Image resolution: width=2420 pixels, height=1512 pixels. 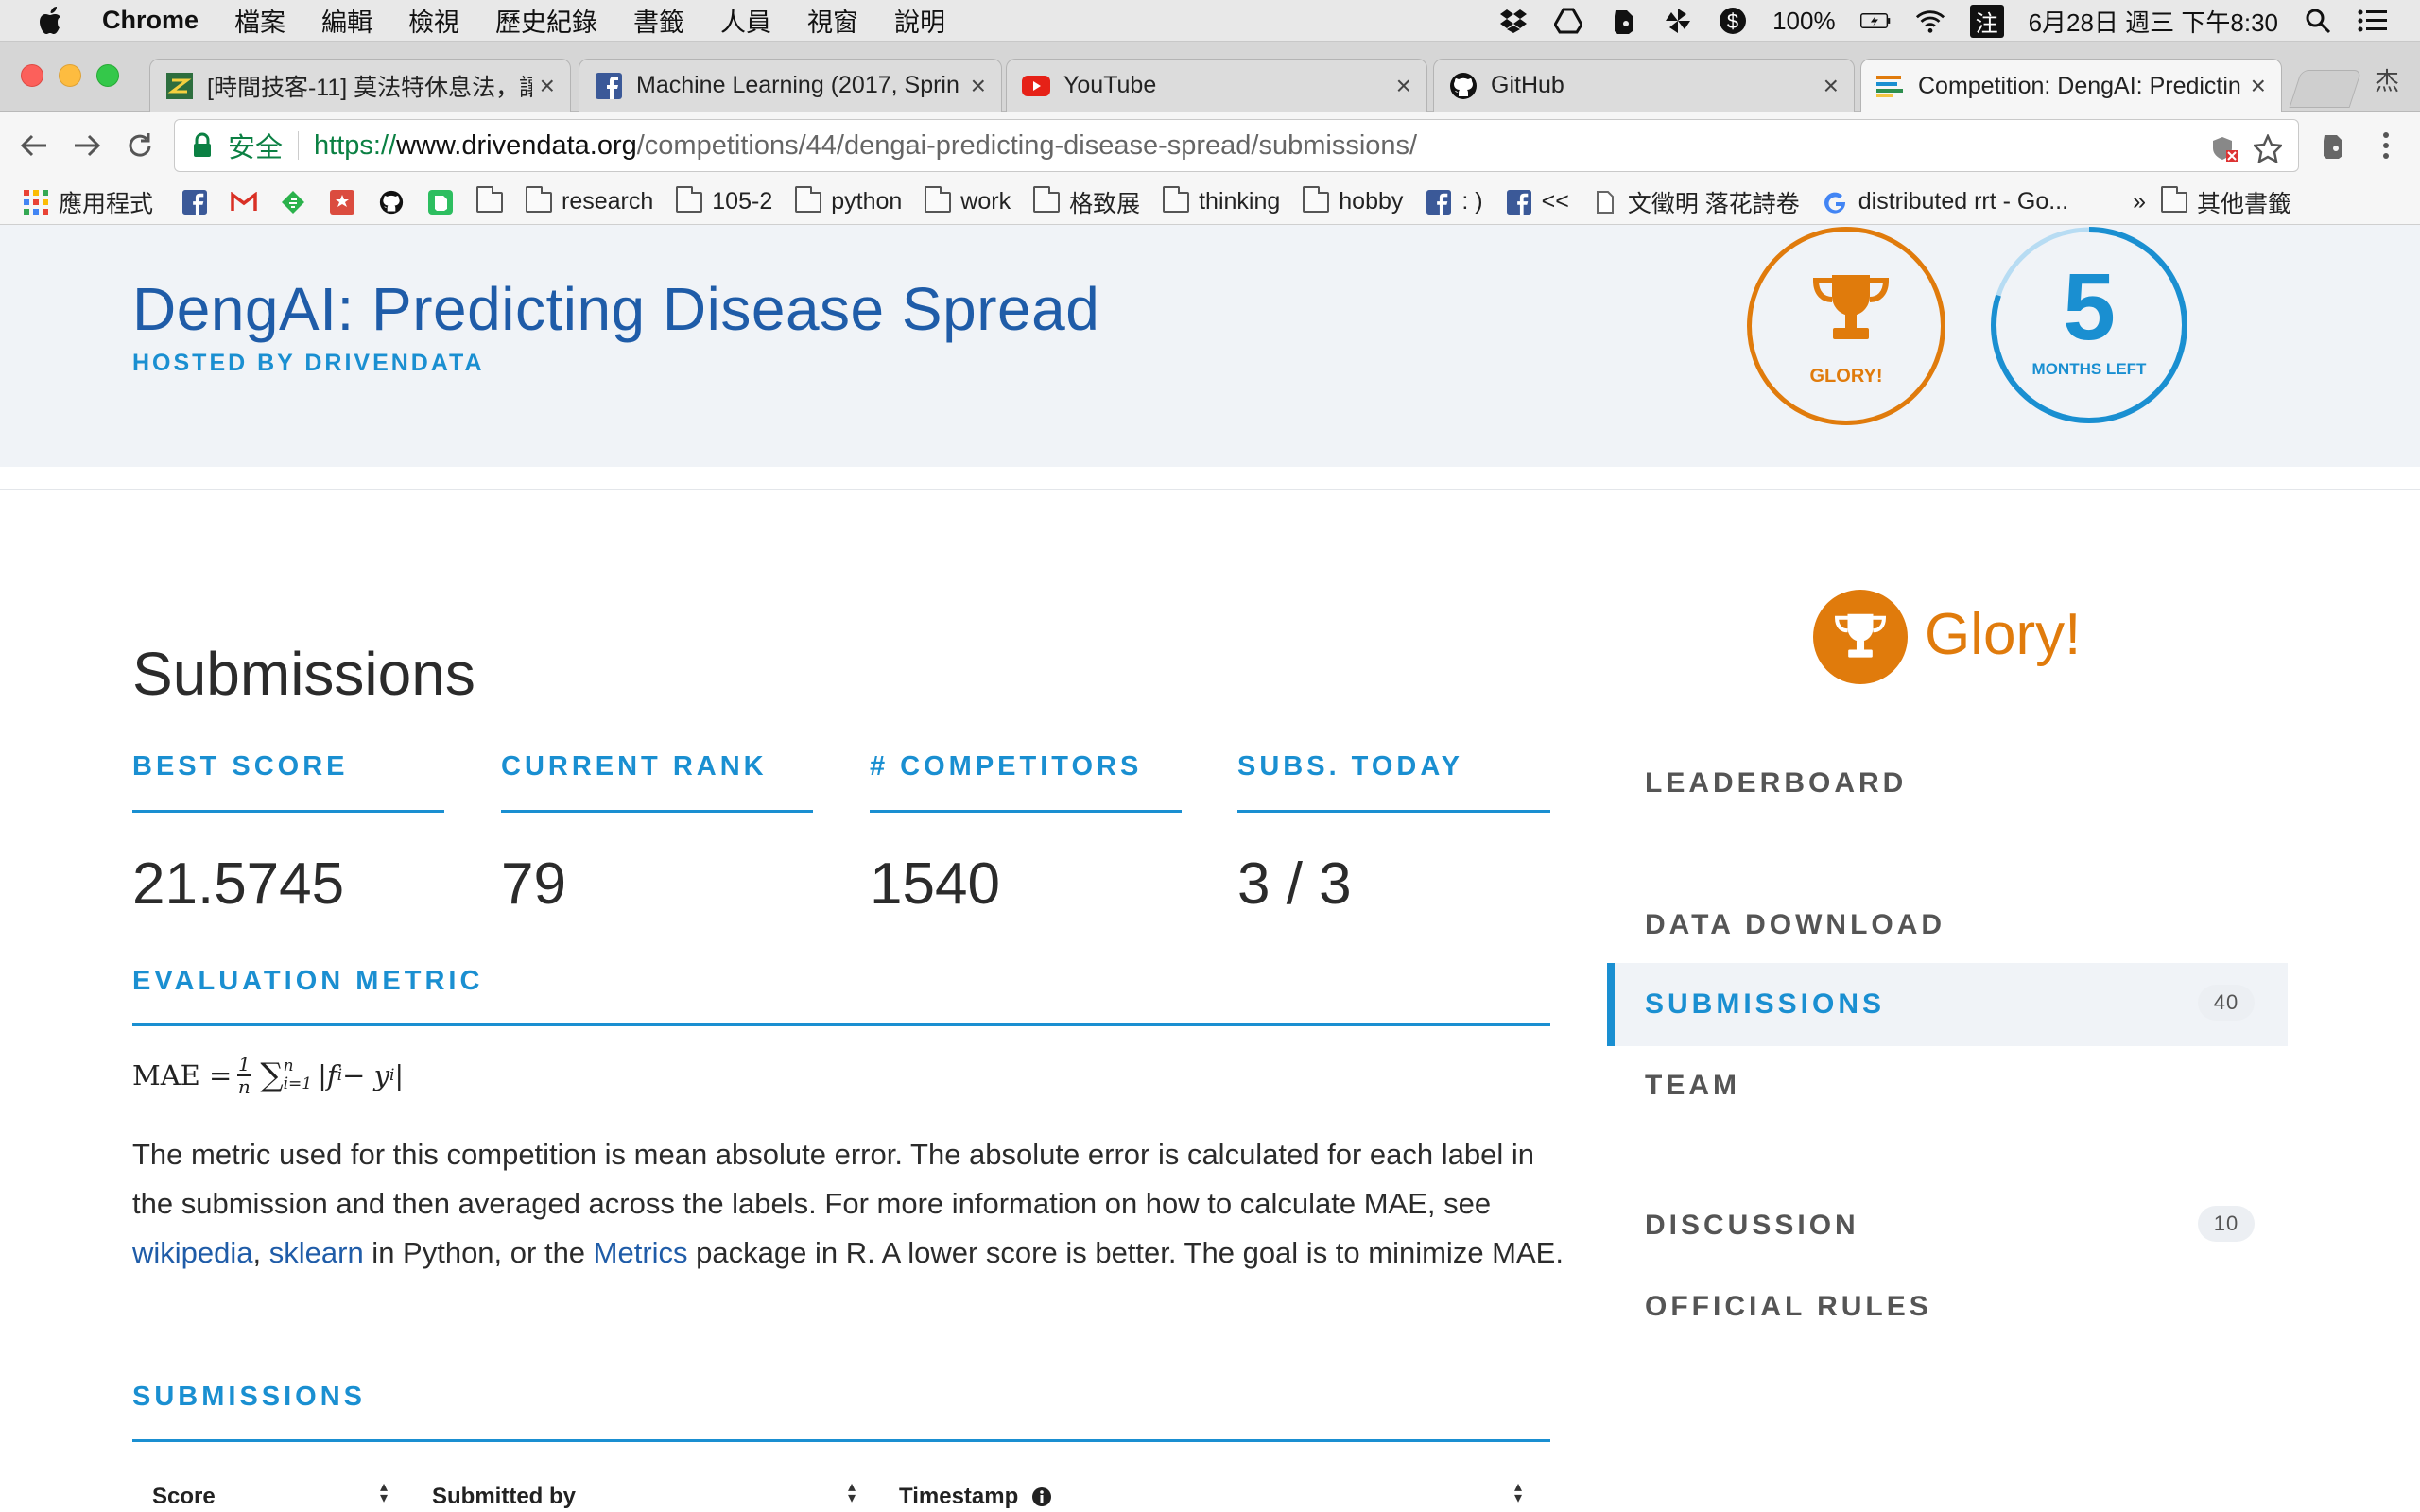 I want to click on bookmark-folder-gezhi: 格致展, so click(x=1086, y=202).